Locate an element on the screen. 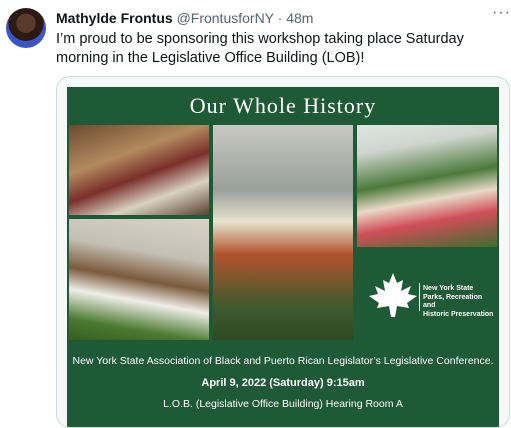 Image resolution: width=511 pixels, height=428 pixels. more-options-icon: ··· is located at coordinates (501, 13).